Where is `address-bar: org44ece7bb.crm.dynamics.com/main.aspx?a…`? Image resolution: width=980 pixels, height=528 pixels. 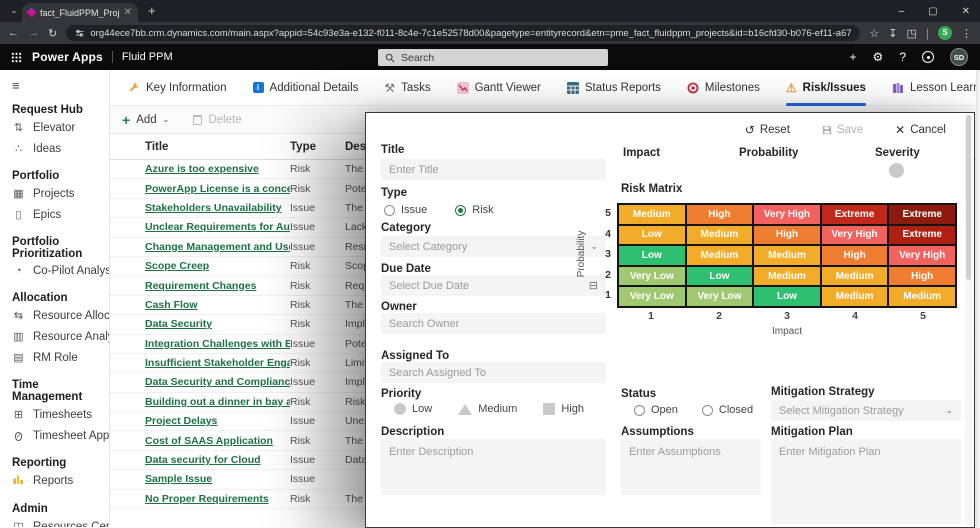 address-bar: org44ece7bb.crm.dynamics.com/main.aspx?a… is located at coordinates (463, 33).